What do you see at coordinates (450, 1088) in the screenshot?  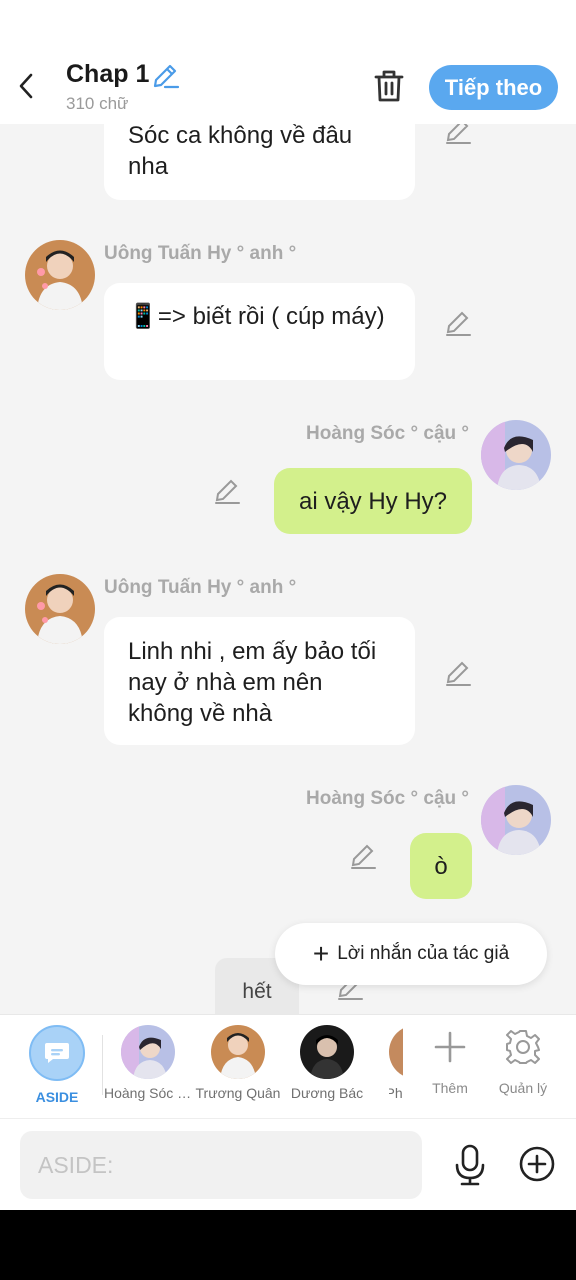 I see `add-label: Thêm` at bounding box center [450, 1088].